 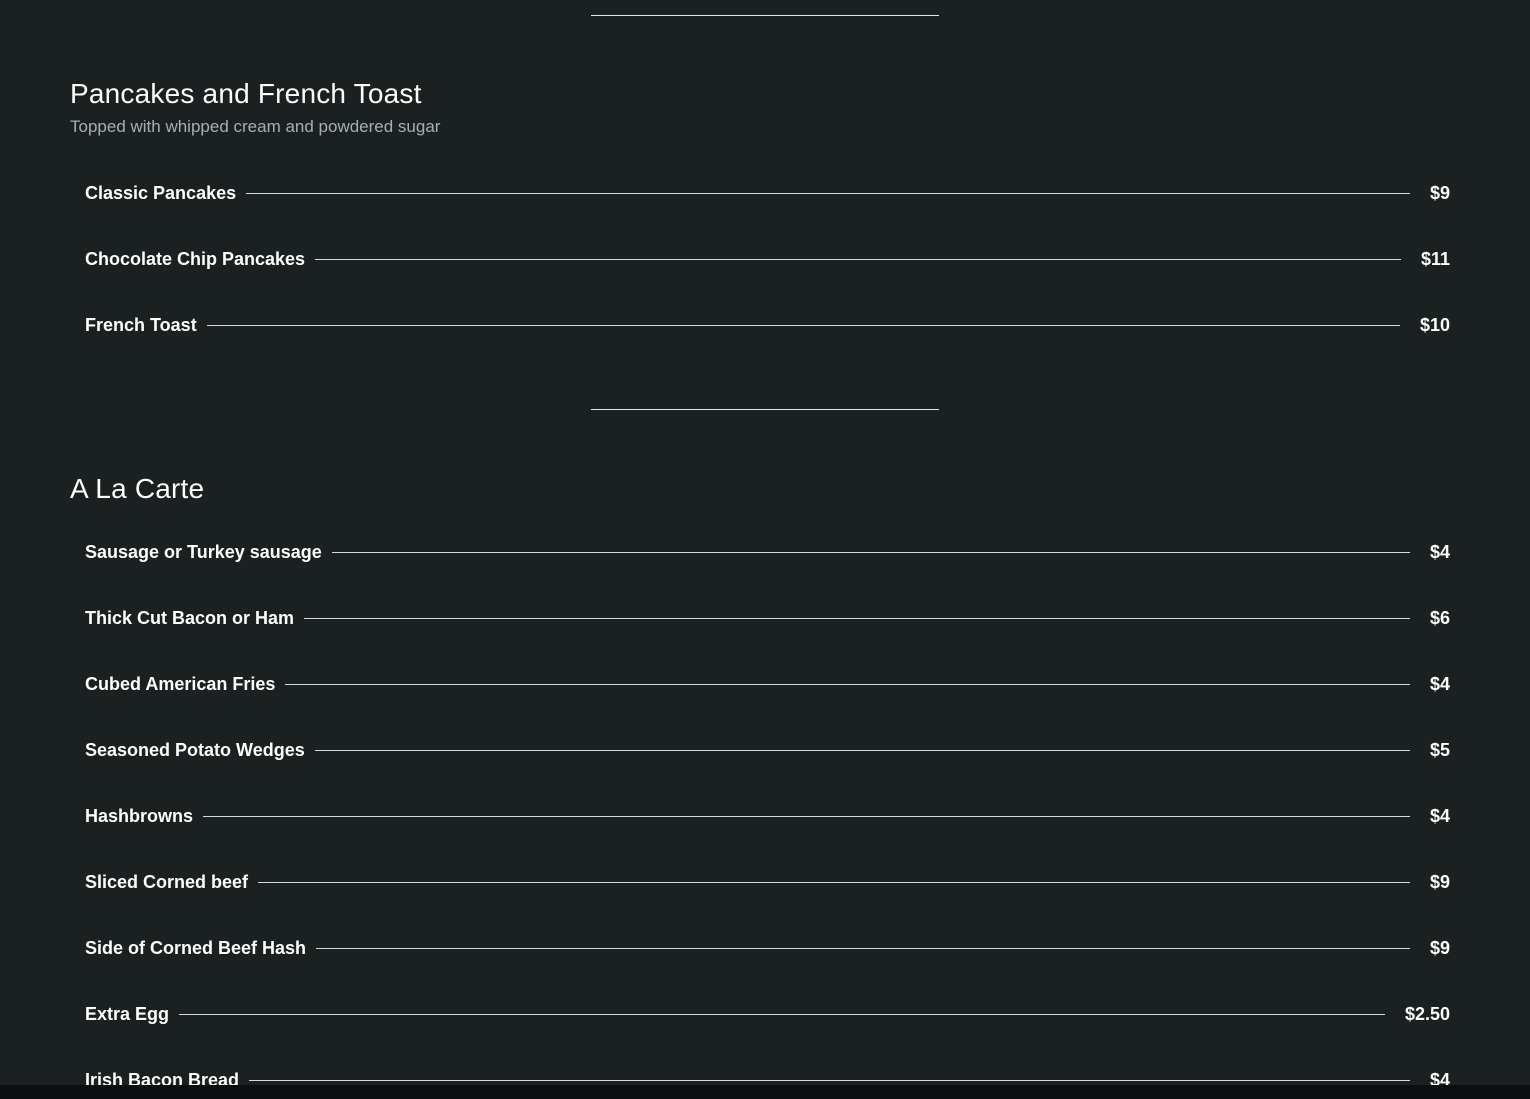 I want to click on menu-item: Thick Cut Bacon or Ham $6, so click(x=767, y=618).